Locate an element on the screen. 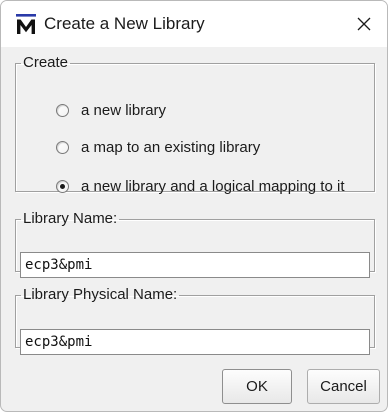 Image resolution: width=388 pixels, height=412 pixels. radio-option-new-library: a new library is located at coordinates (111, 110).